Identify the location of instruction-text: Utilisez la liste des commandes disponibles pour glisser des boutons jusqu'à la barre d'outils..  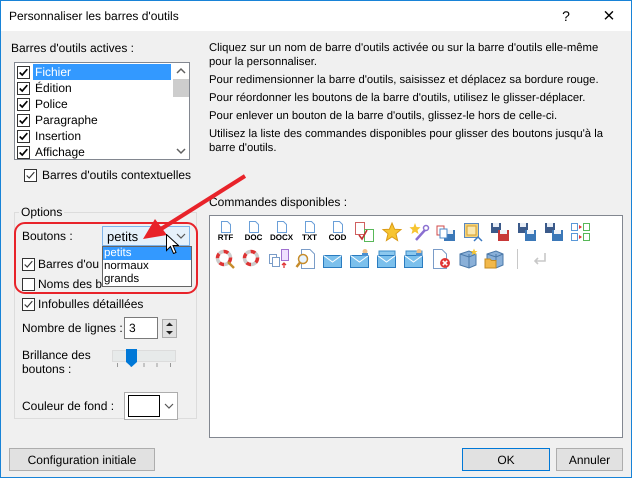
(406, 141).